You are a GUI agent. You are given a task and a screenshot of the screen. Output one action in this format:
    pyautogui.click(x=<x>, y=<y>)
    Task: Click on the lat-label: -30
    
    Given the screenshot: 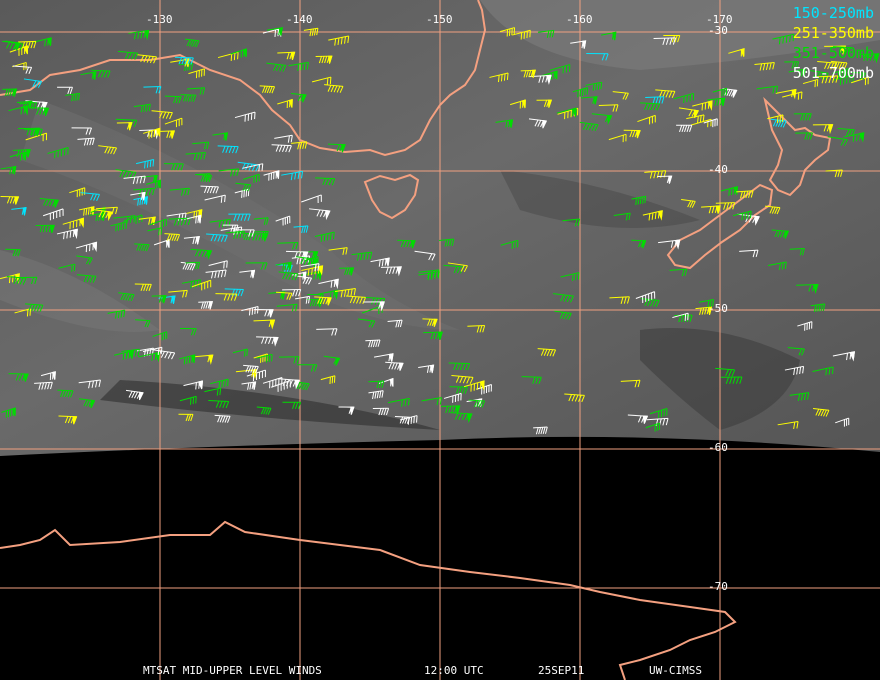 What is the action you would take?
    pyautogui.click(x=718, y=30)
    